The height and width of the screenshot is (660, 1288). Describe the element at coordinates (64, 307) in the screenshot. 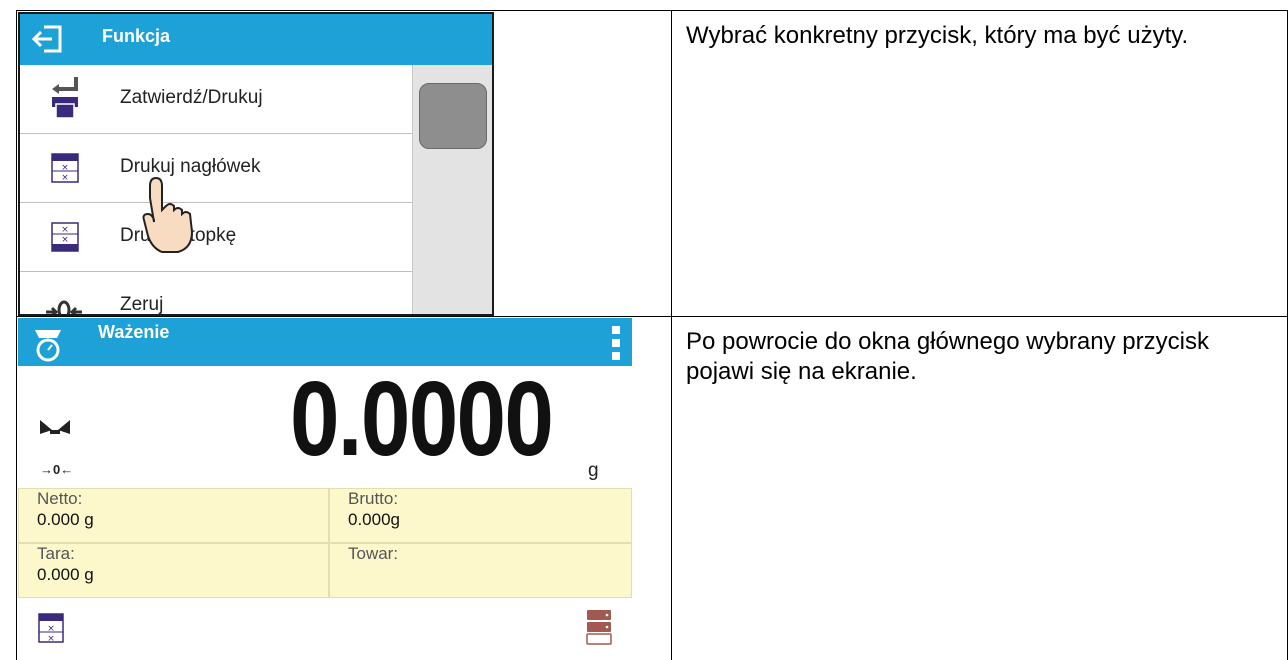

I see `zero-icon` at that location.